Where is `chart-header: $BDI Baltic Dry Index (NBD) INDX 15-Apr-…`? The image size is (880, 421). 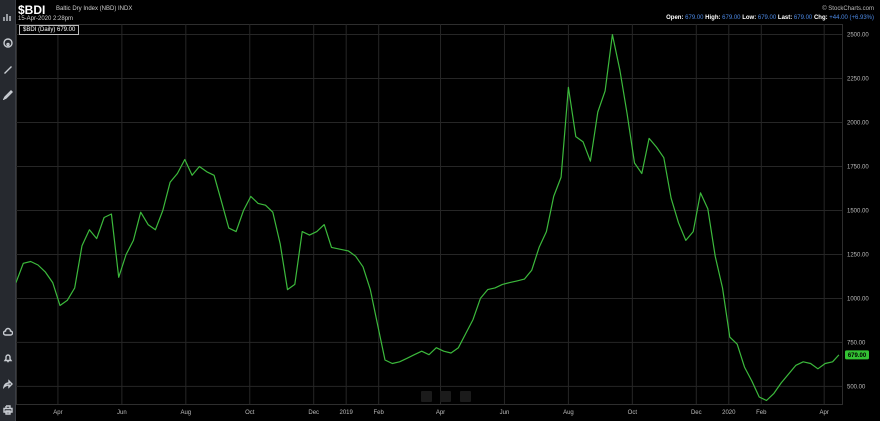
chart-header: $BDI Baltic Dry Index (NBD) INDX 15-Apr-… is located at coordinates (448, 12).